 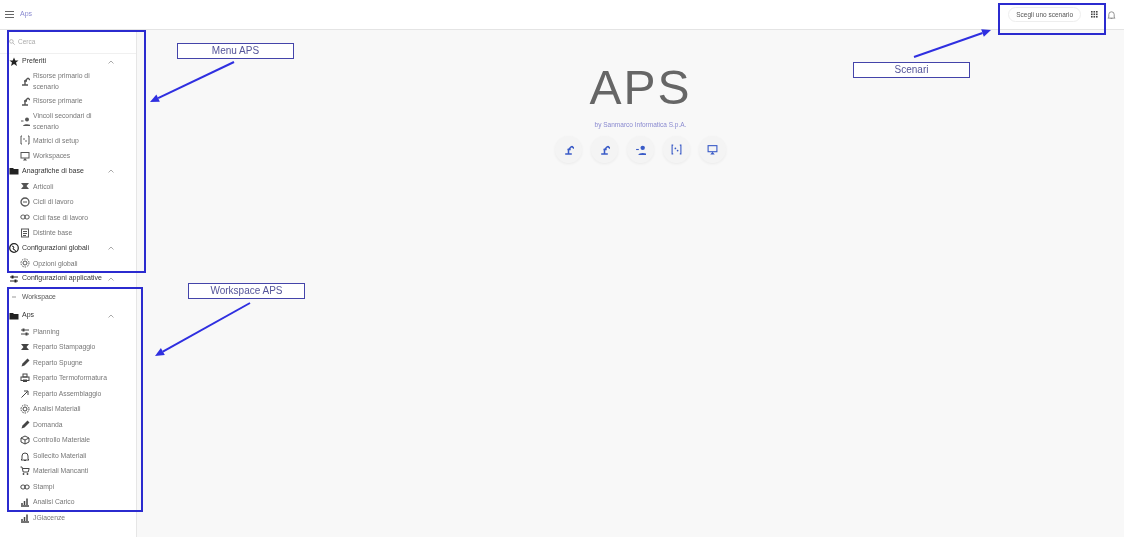 I want to click on annotation-label: Scenari, so click(x=911, y=70).